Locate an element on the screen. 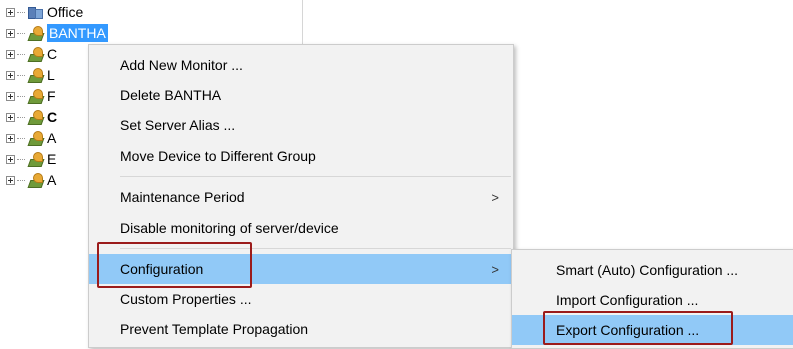 The height and width of the screenshot is (349, 793). menu-item-disable-monitoring: Disable monitoring of server/device is located at coordinates (301, 228).